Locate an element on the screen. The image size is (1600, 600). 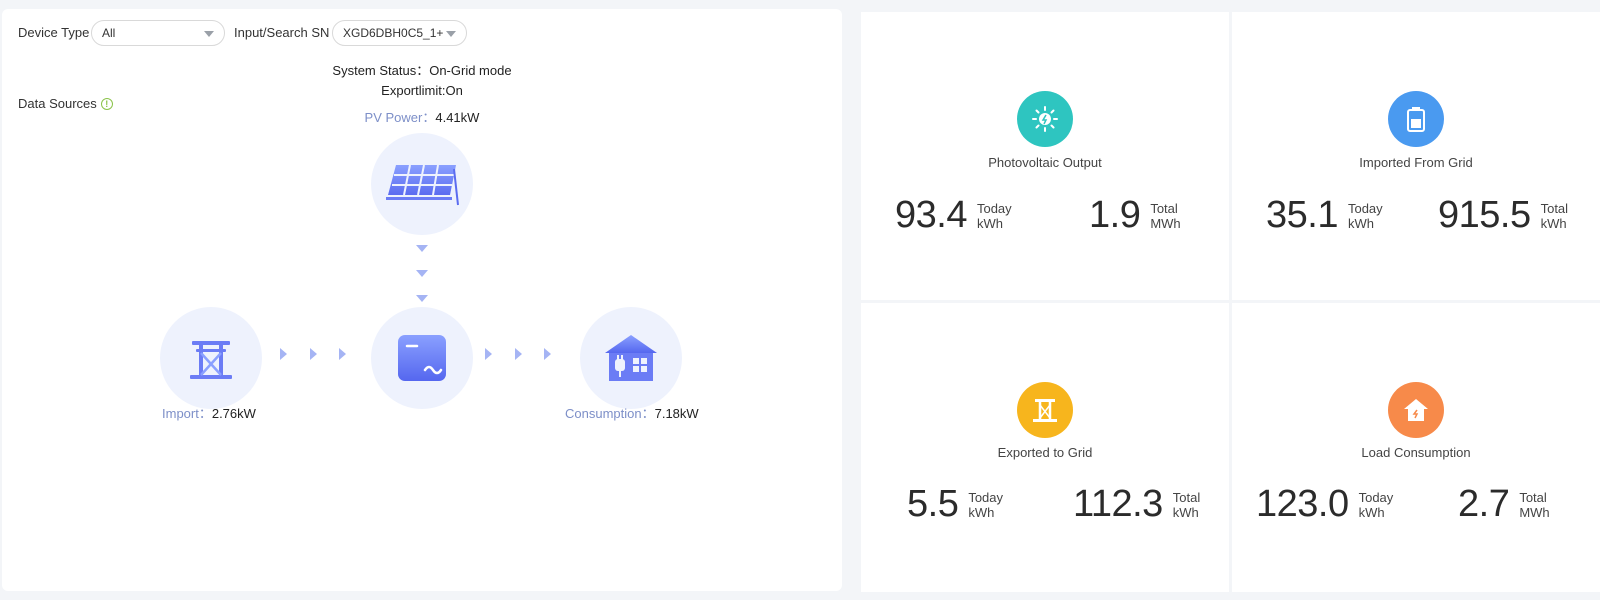
battery-icon is located at coordinates (1416, 119).